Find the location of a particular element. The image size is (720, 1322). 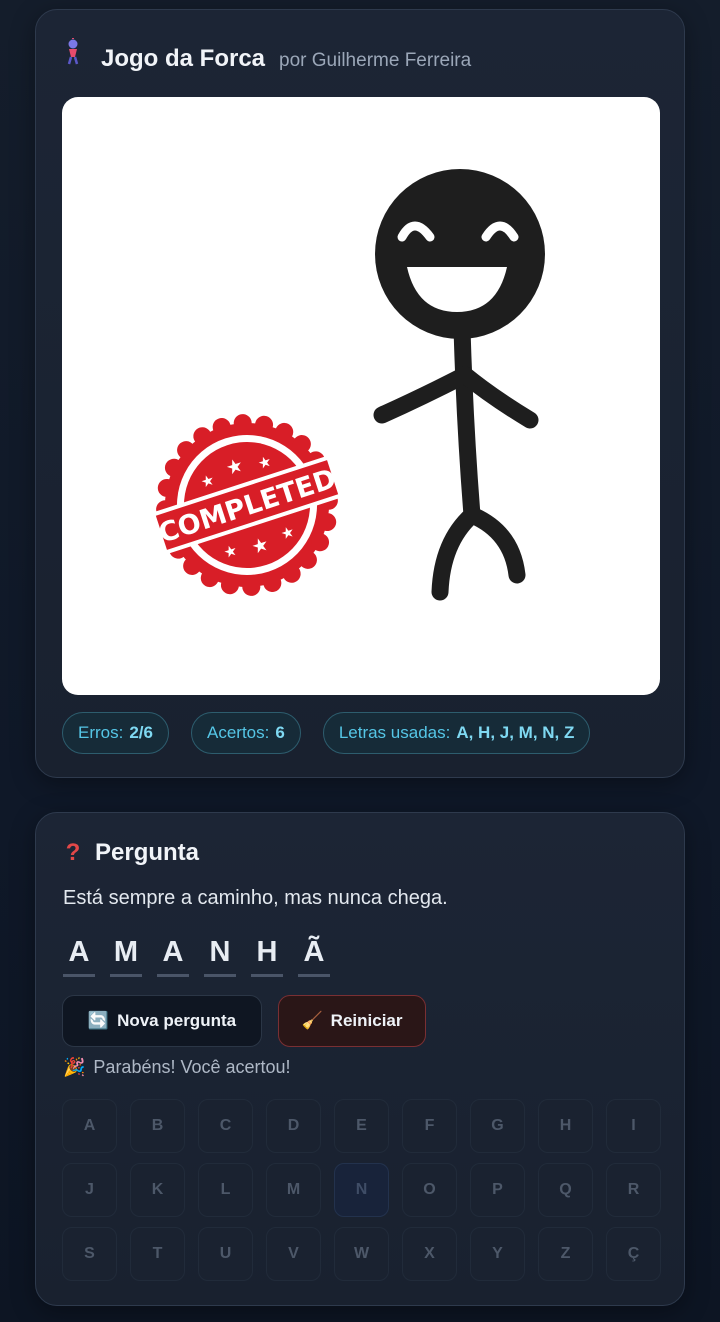

used-letters-chip: Letras usadas: A, H, J, M, N, Z is located at coordinates (456, 733).